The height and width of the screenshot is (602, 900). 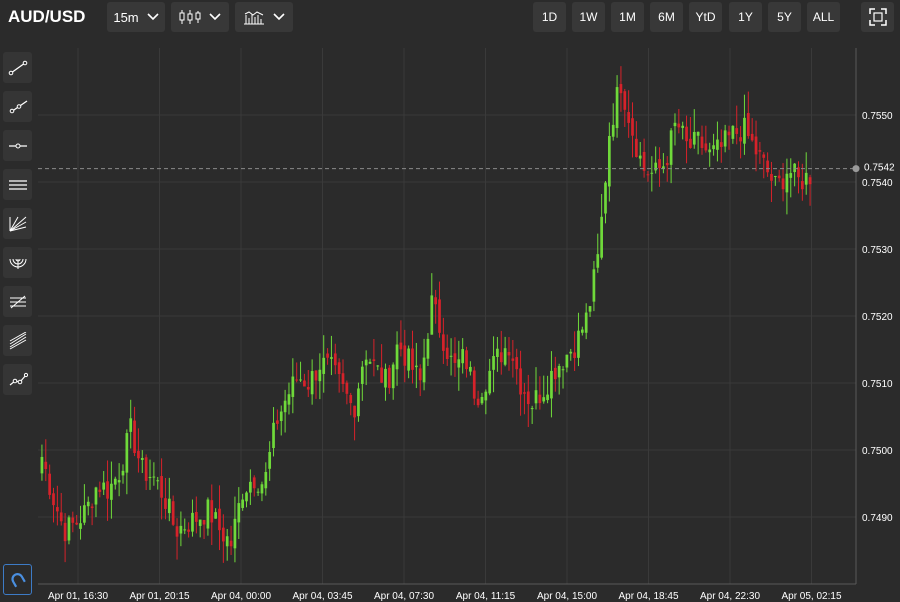 What do you see at coordinates (745, 17) in the screenshot?
I see `range-1y-button: 1Y` at bounding box center [745, 17].